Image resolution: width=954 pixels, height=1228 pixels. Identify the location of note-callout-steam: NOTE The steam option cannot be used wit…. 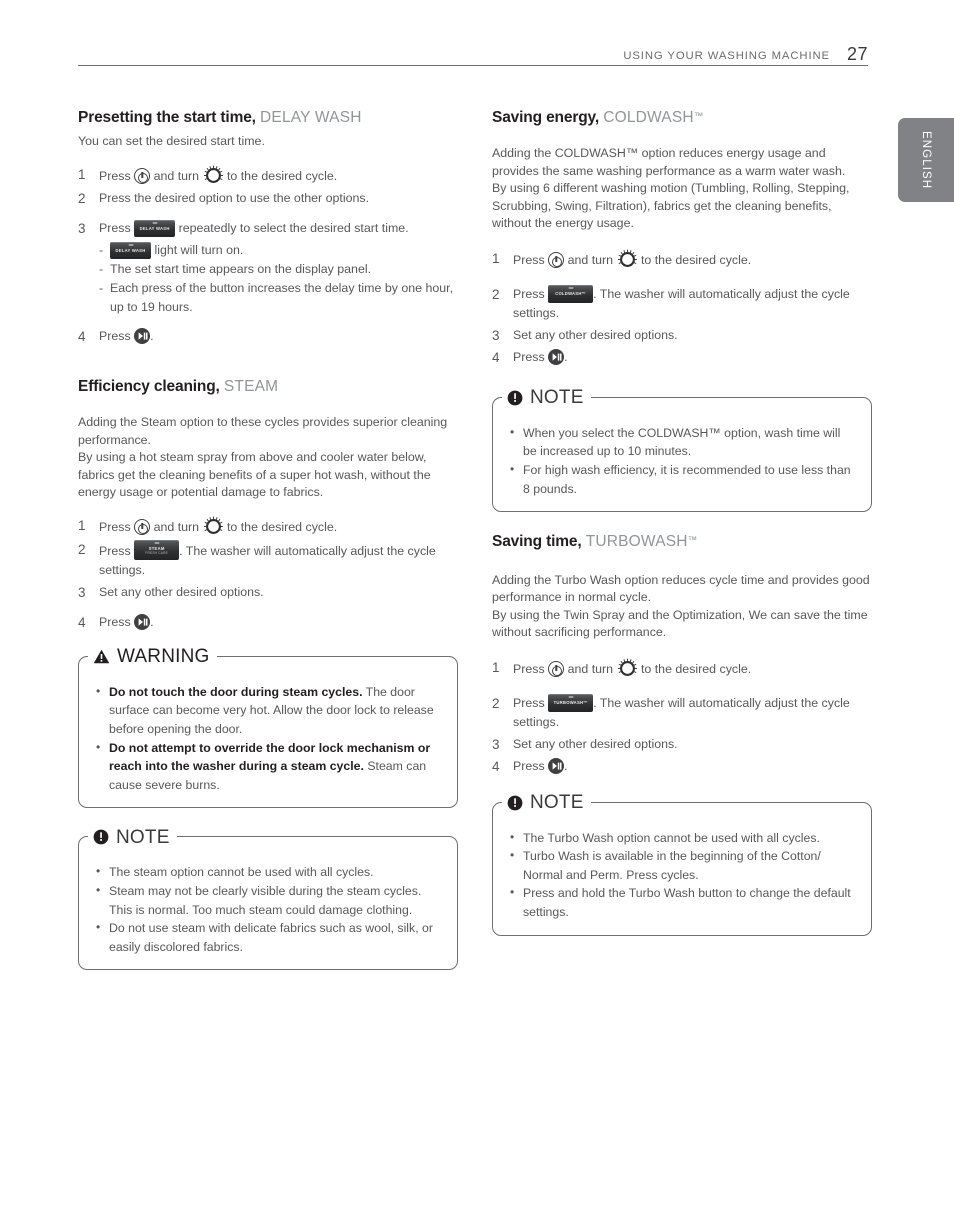
(268, 897).